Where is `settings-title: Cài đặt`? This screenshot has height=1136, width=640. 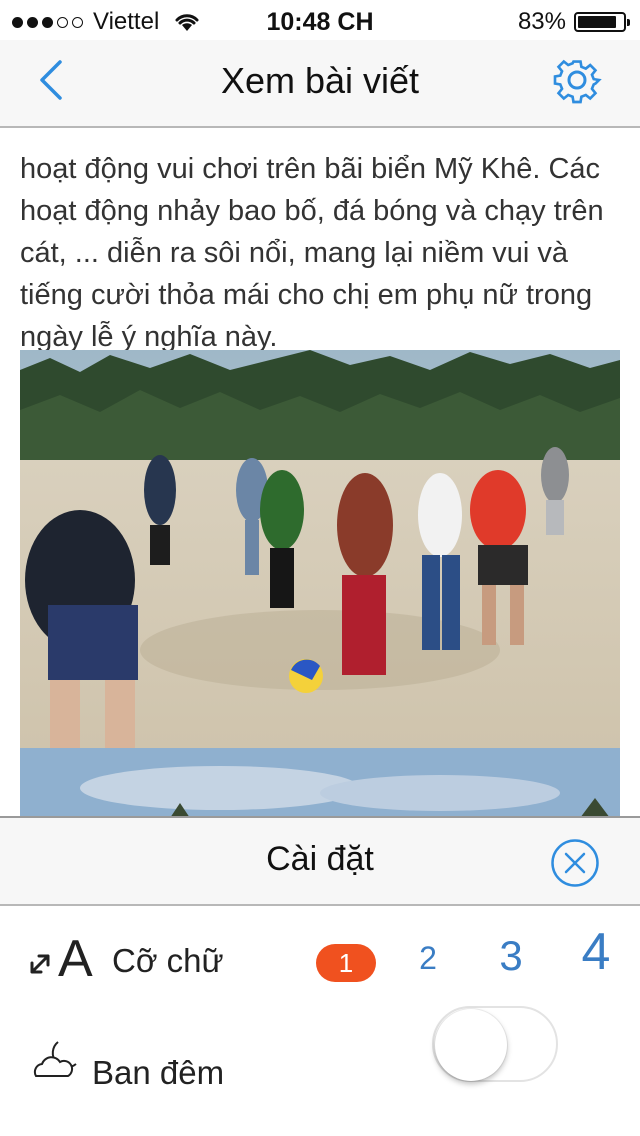 settings-title: Cài đặt is located at coordinates (320, 859).